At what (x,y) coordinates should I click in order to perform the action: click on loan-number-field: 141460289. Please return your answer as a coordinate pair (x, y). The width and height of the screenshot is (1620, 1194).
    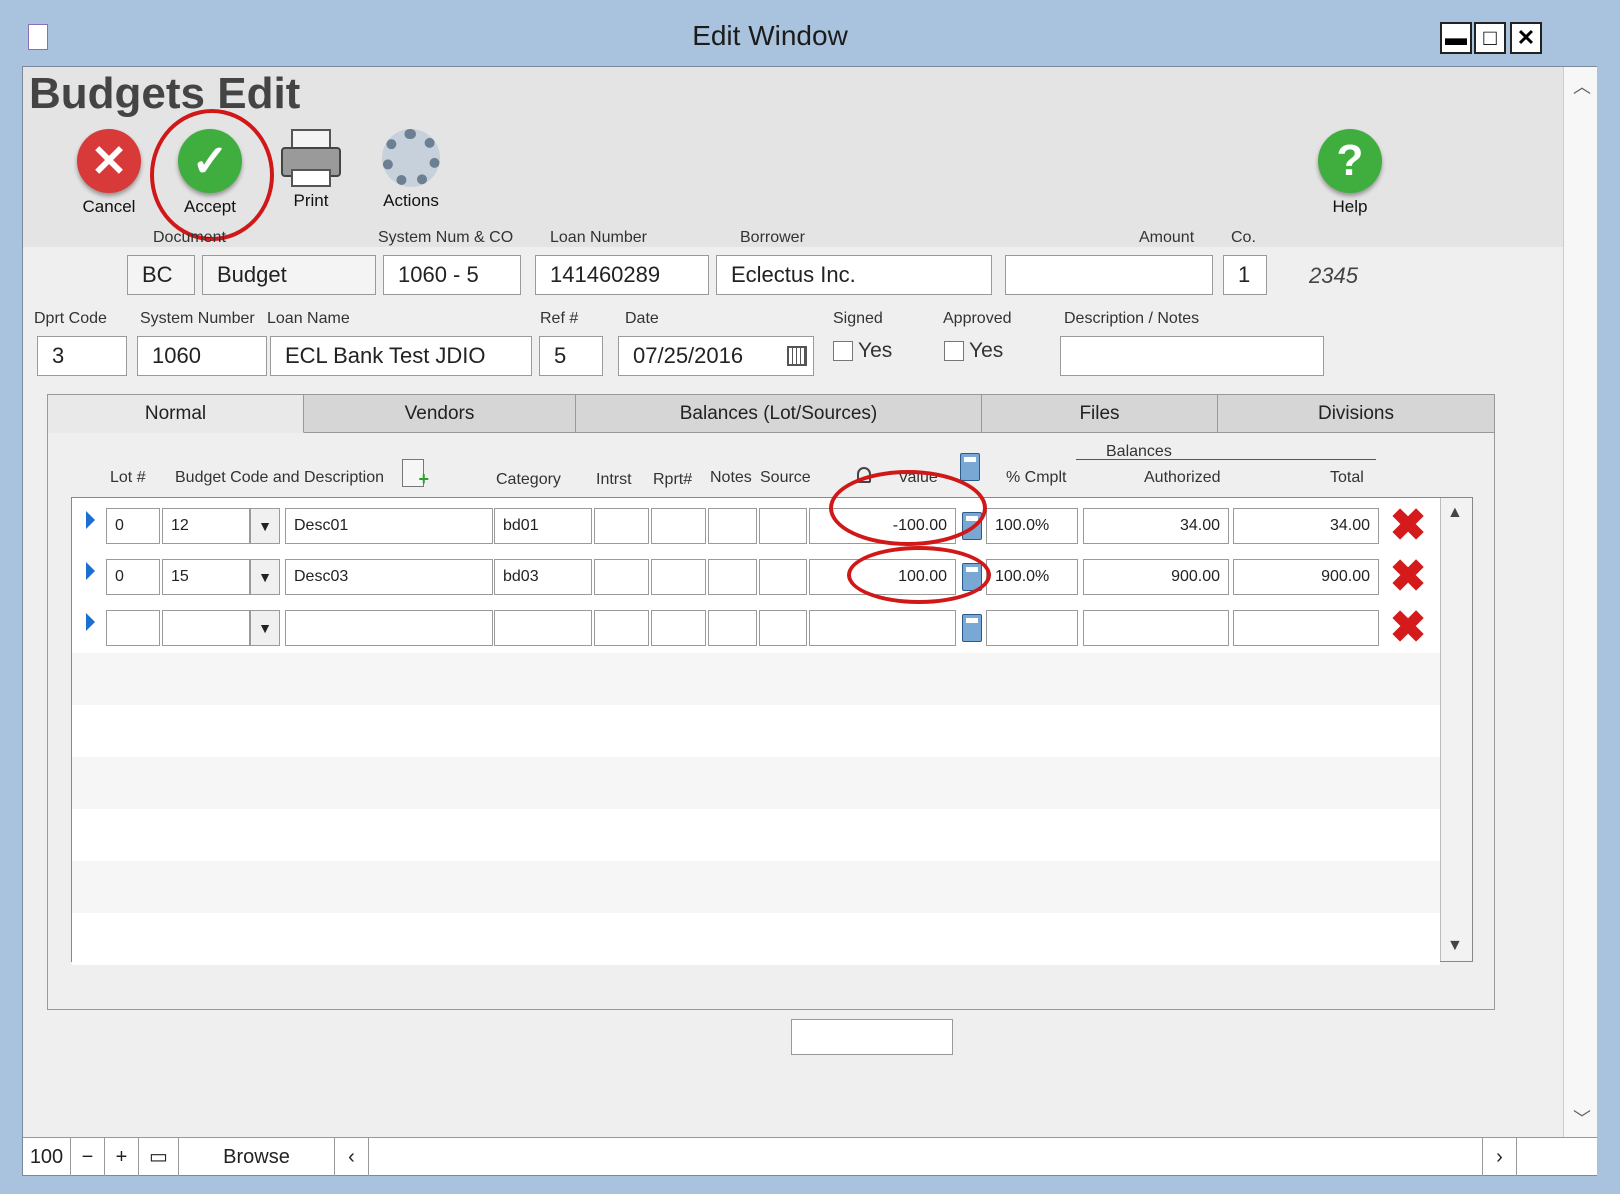
    Looking at the image, I should click on (622, 275).